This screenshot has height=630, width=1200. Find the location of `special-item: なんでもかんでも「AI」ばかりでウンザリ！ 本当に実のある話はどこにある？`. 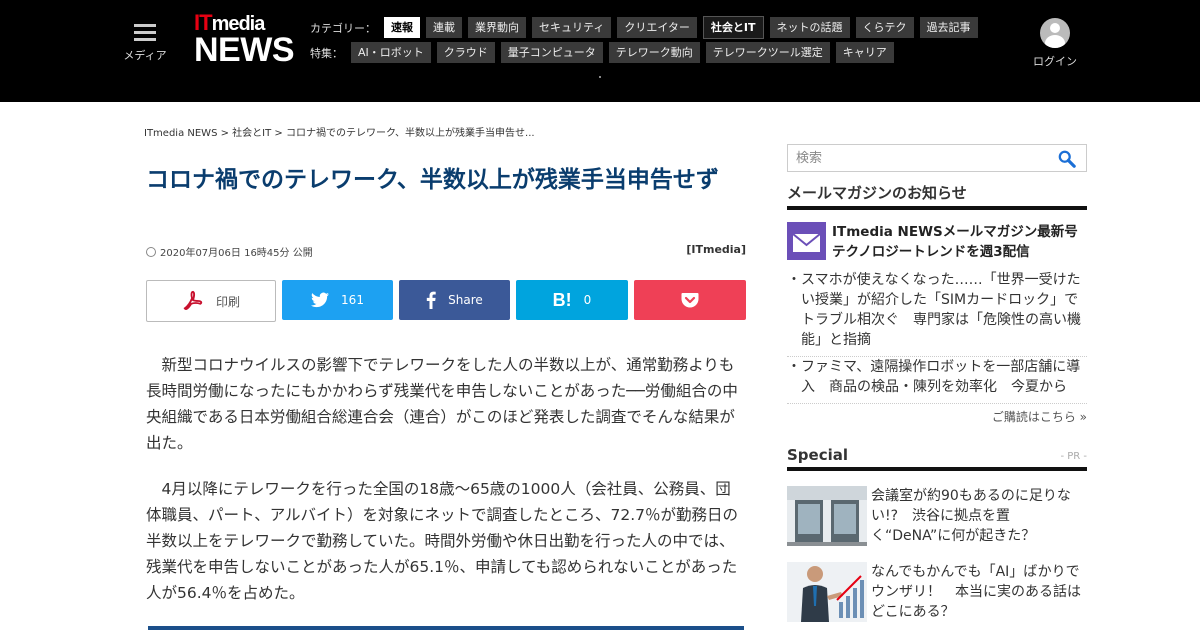

special-item: なんでもかんでも「AI」ばかりでウンザリ！ 本当に実のある話はどこにある？ is located at coordinates (937, 592).